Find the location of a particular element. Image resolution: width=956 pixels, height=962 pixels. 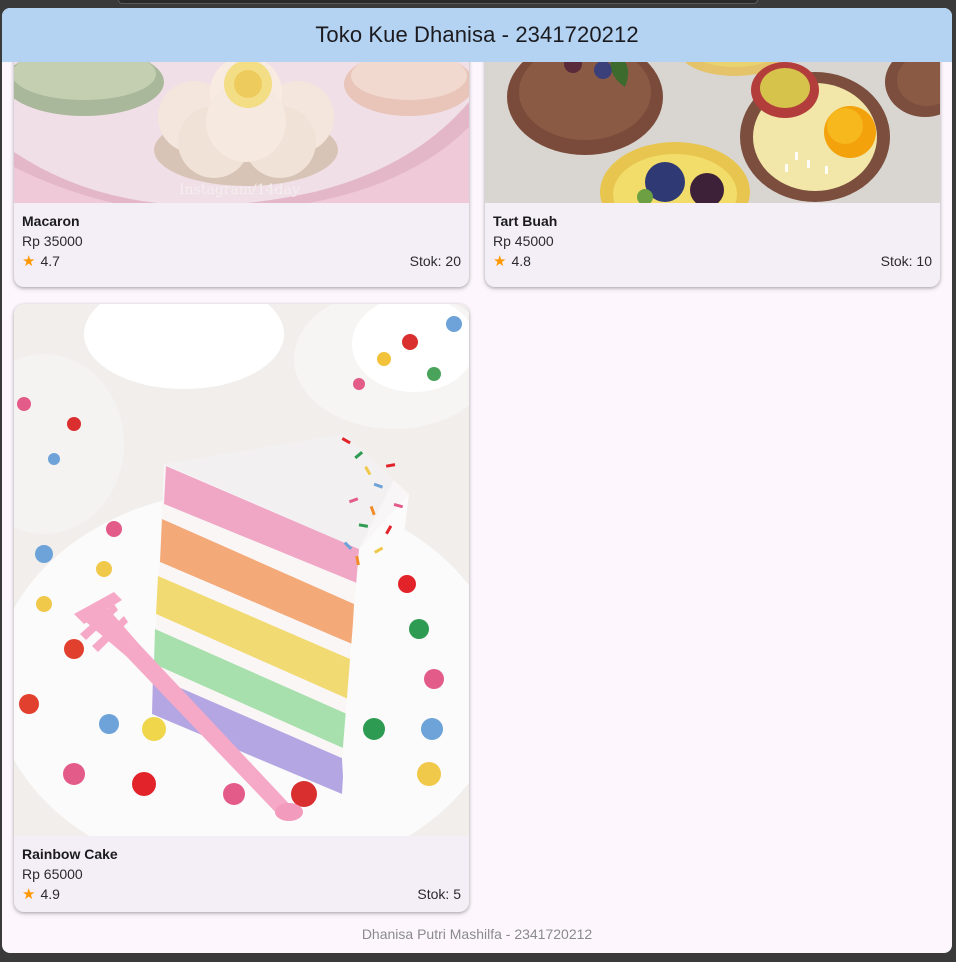

product-price: Rp 35000 is located at coordinates (52, 241).